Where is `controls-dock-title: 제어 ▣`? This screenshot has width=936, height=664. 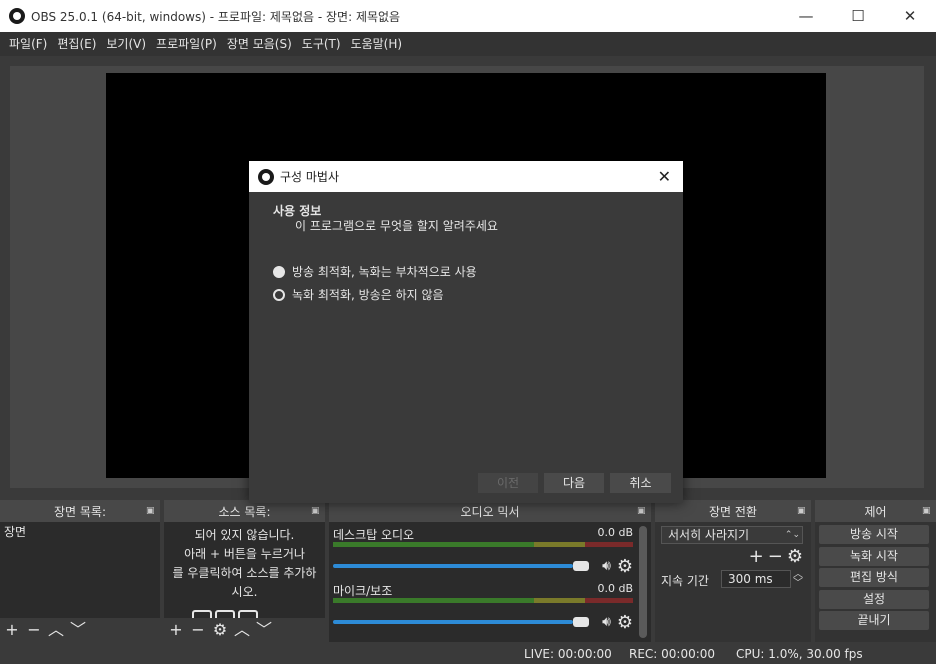
controls-dock-title: 제어 ▣ is located at coordinates (875, 511).